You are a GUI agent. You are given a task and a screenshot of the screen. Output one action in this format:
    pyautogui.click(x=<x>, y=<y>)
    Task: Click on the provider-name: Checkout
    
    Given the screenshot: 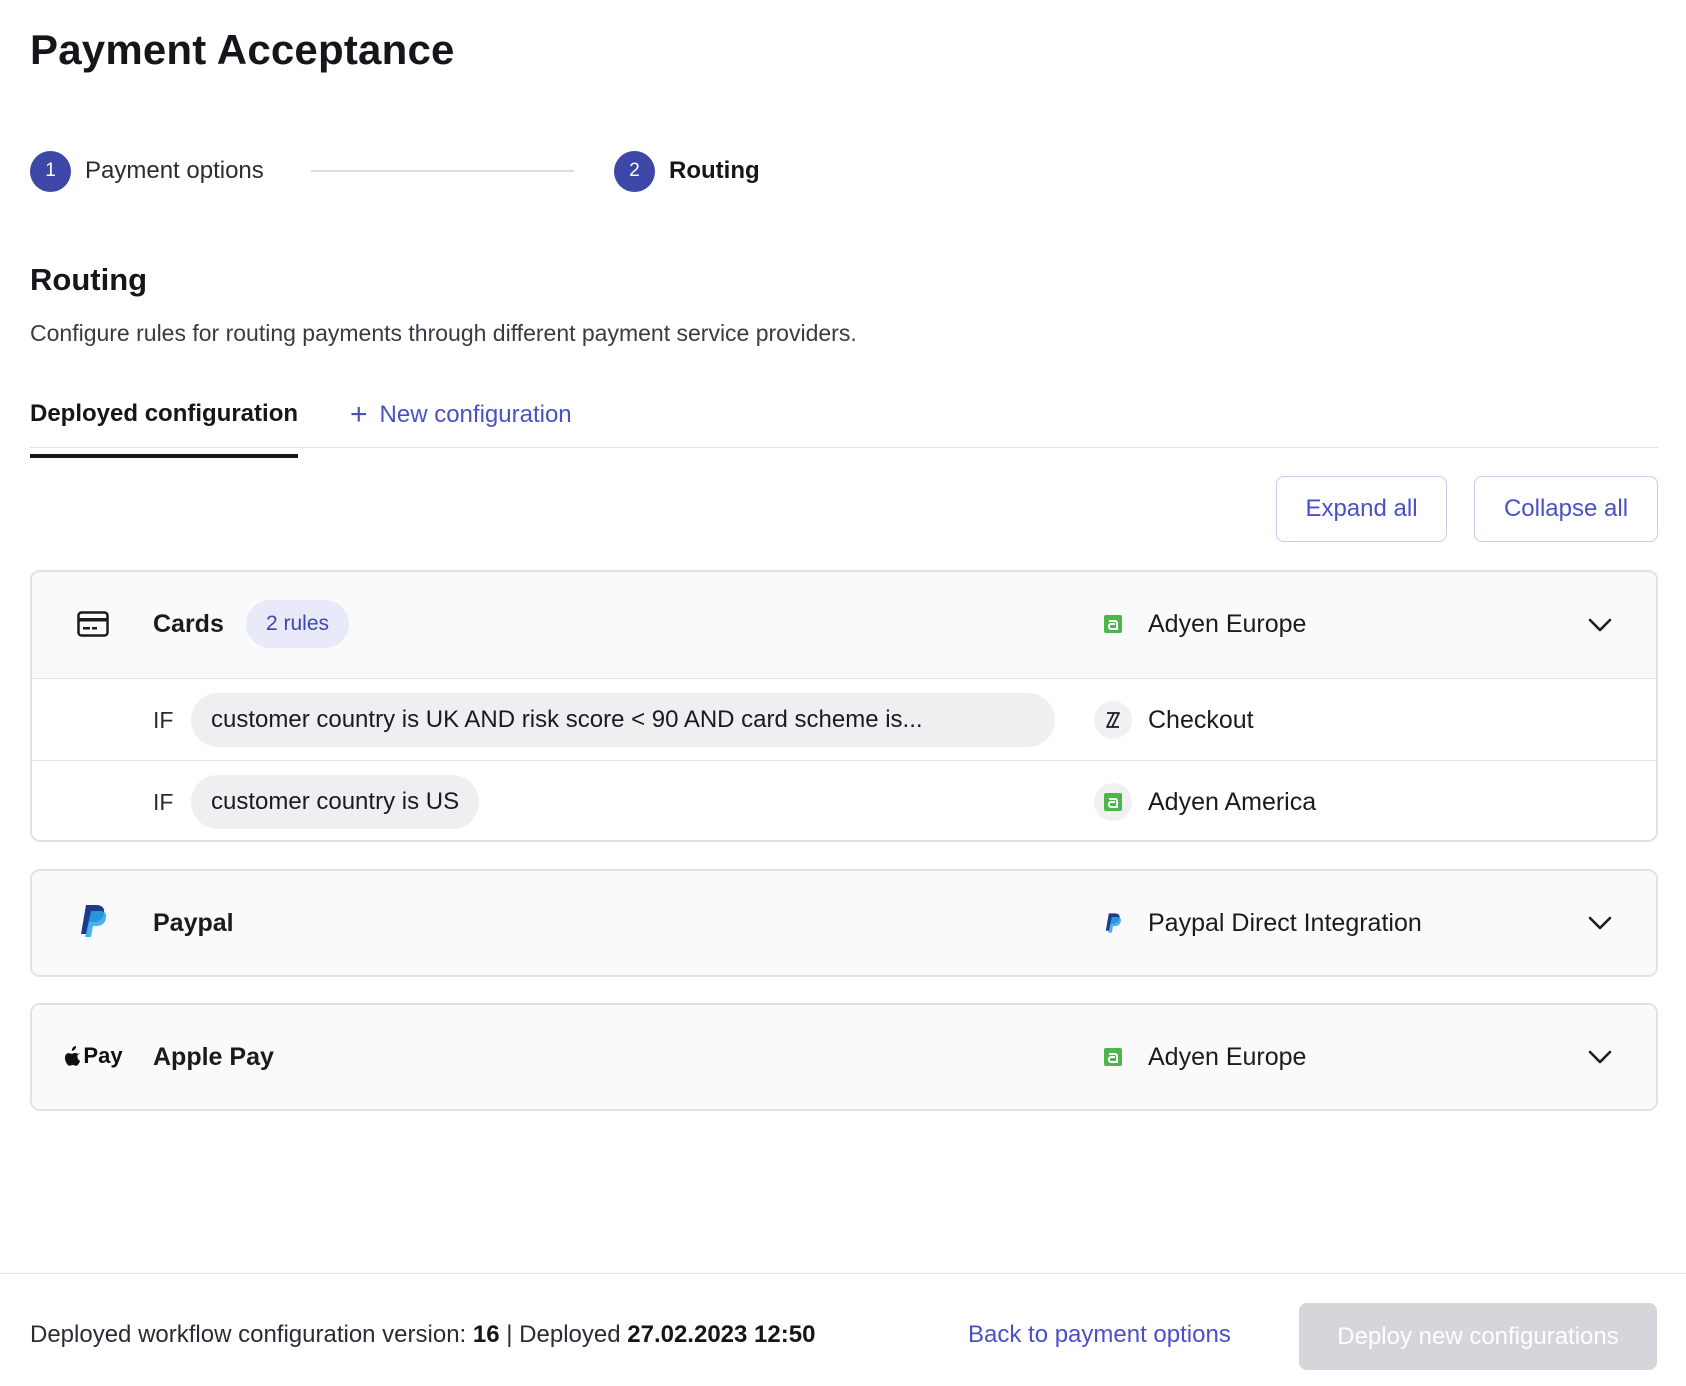 What is the action you would take?
    pyautogui.click(x=1201, y=719)
    